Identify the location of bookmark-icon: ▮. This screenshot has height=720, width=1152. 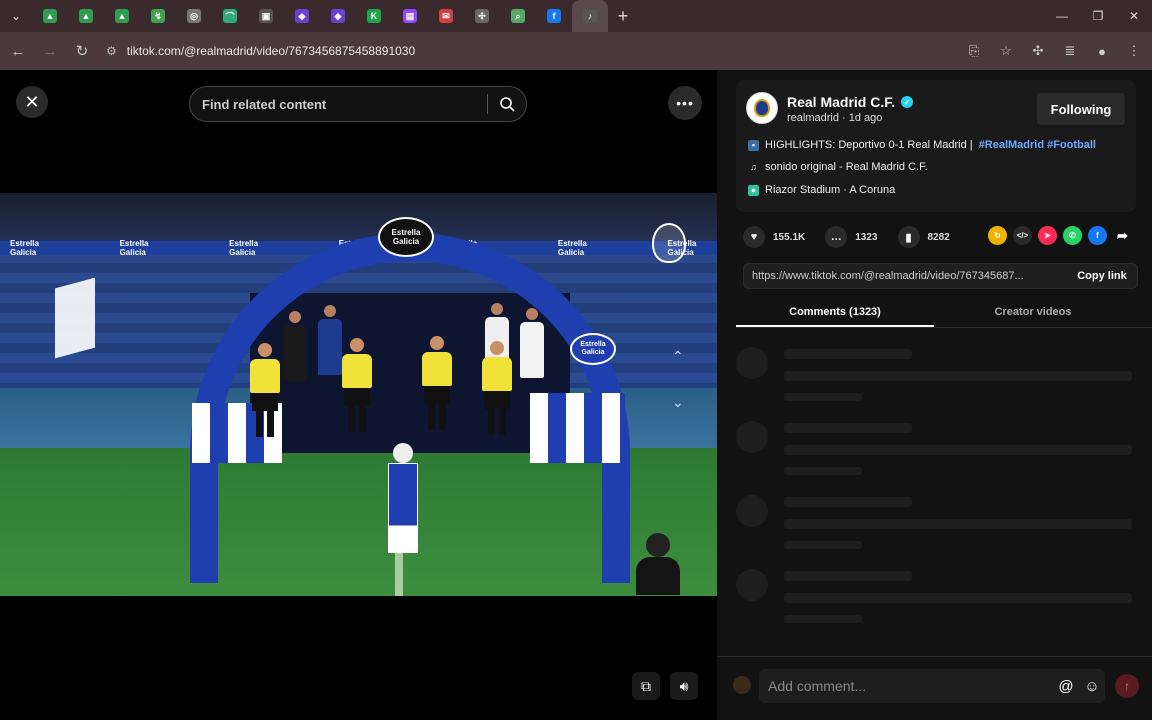
(908, 237).